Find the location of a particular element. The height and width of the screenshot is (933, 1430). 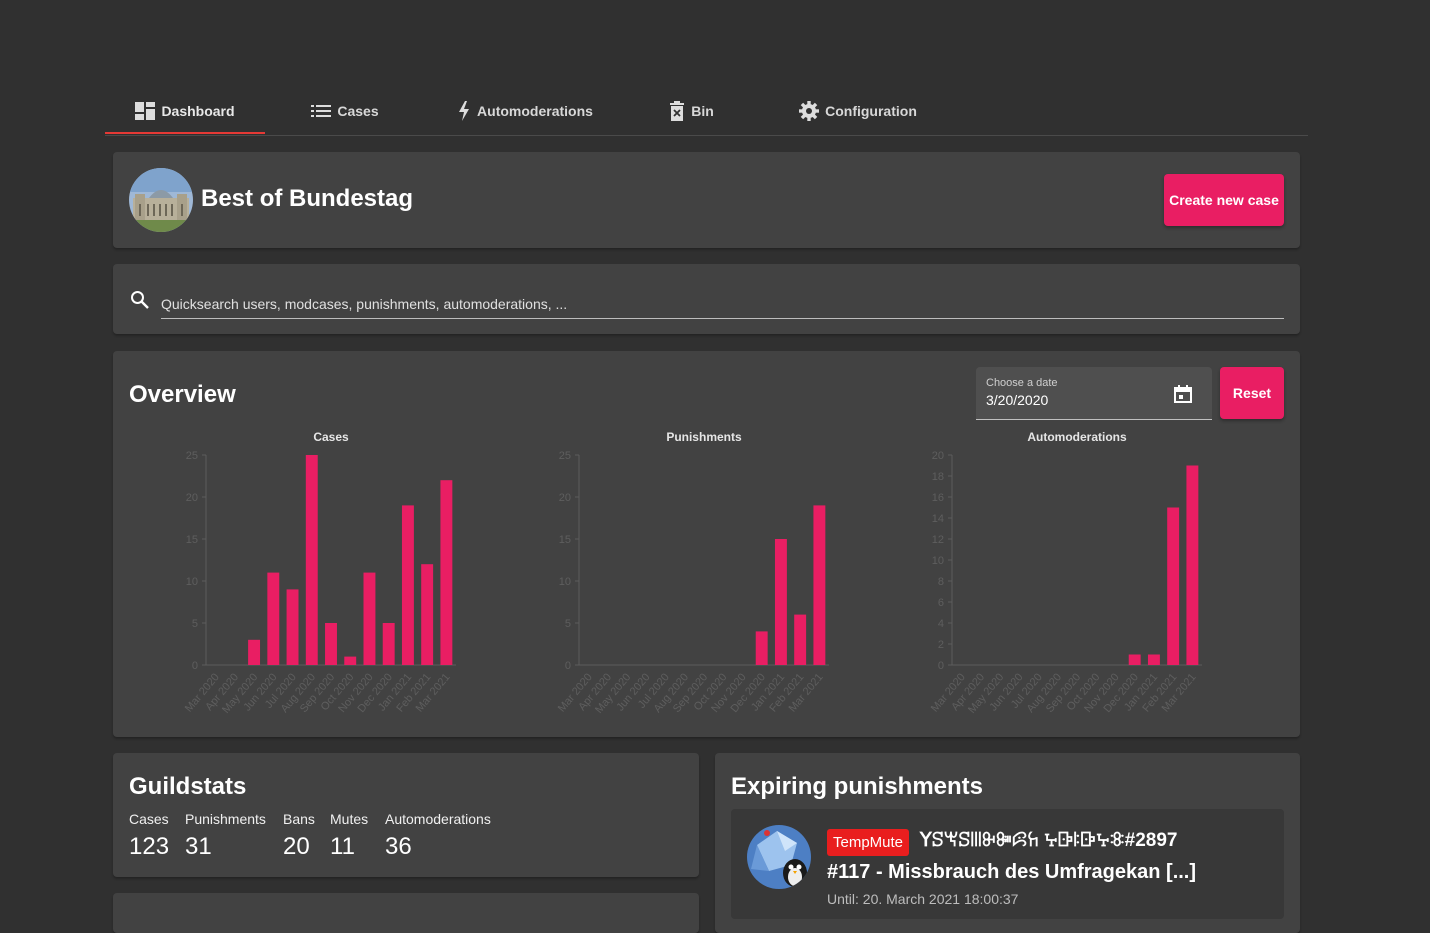

stat-value-punishments: 31 is located at coordinates (198, 846).